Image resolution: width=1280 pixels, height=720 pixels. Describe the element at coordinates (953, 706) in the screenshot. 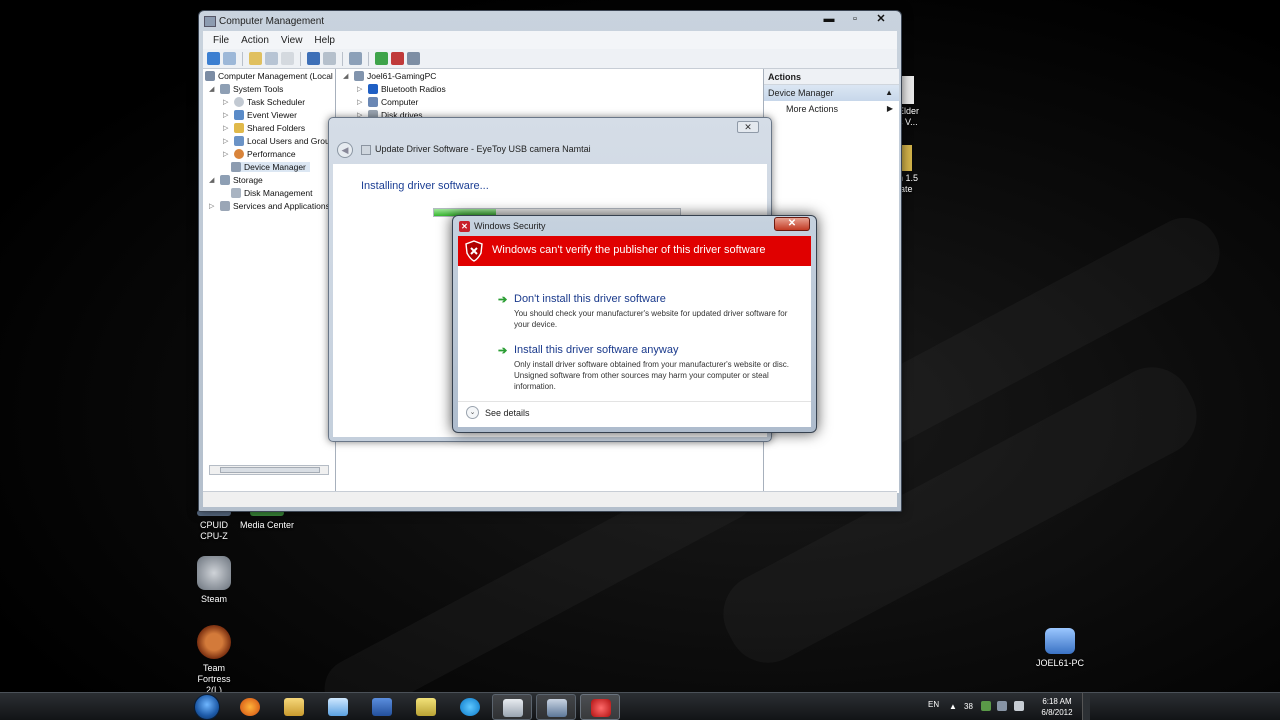

I see `show-hidden-icons-arrow: ▲` at that location.